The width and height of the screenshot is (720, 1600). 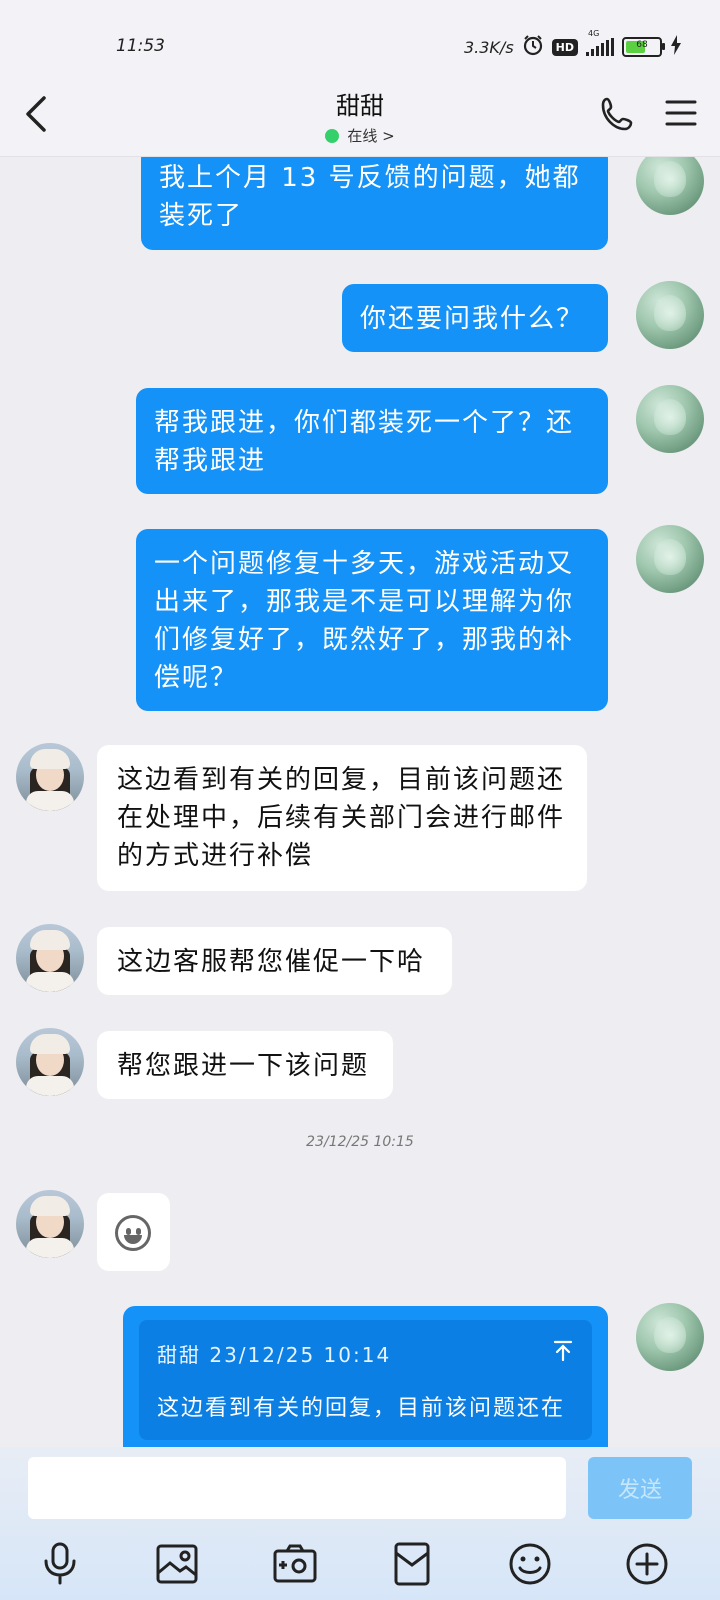 I want to click on emoji-message-bubble, so click(x=133, y=1232).